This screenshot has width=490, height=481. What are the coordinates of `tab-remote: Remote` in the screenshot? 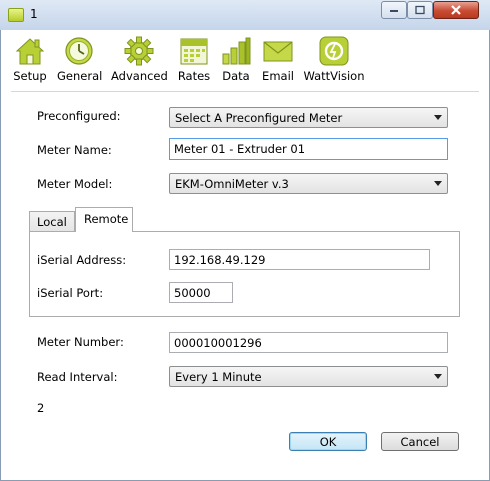 It's located at (104, 219).